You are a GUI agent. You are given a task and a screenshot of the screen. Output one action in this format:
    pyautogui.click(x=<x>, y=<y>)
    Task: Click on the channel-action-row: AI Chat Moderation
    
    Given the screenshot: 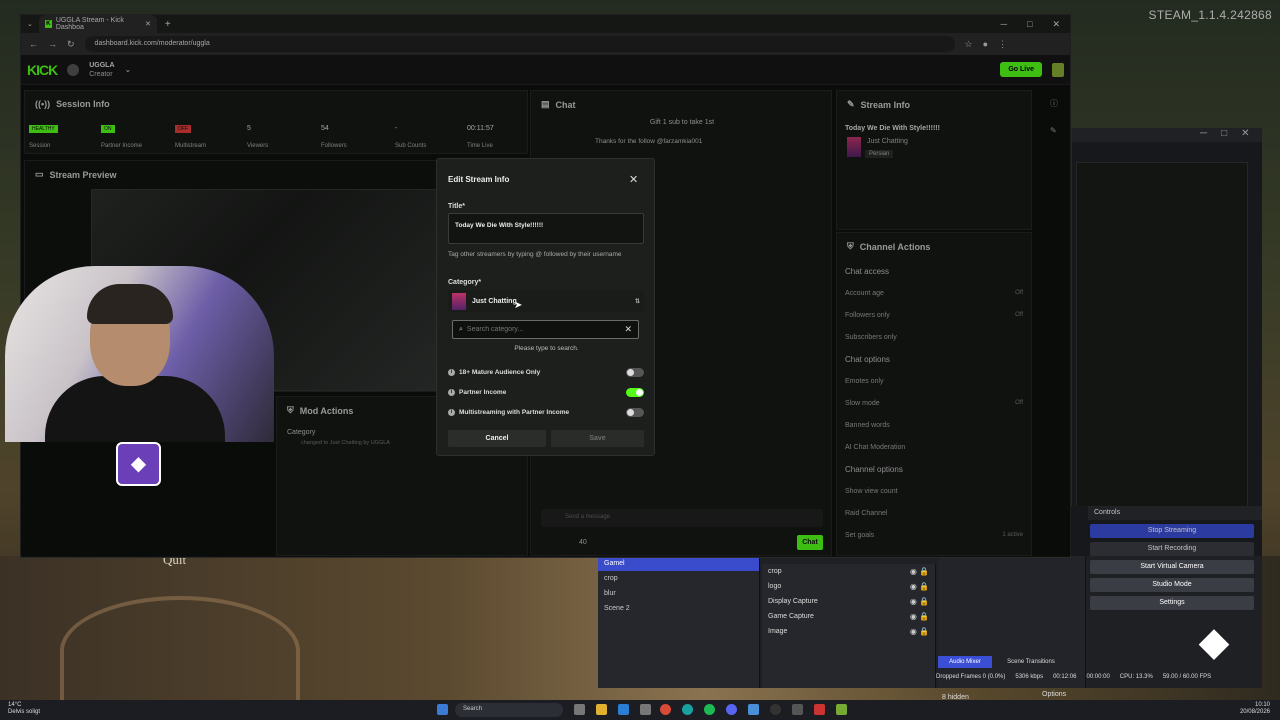 What is the action you would take?
    pyautogui.click(x=934, y=447)
    